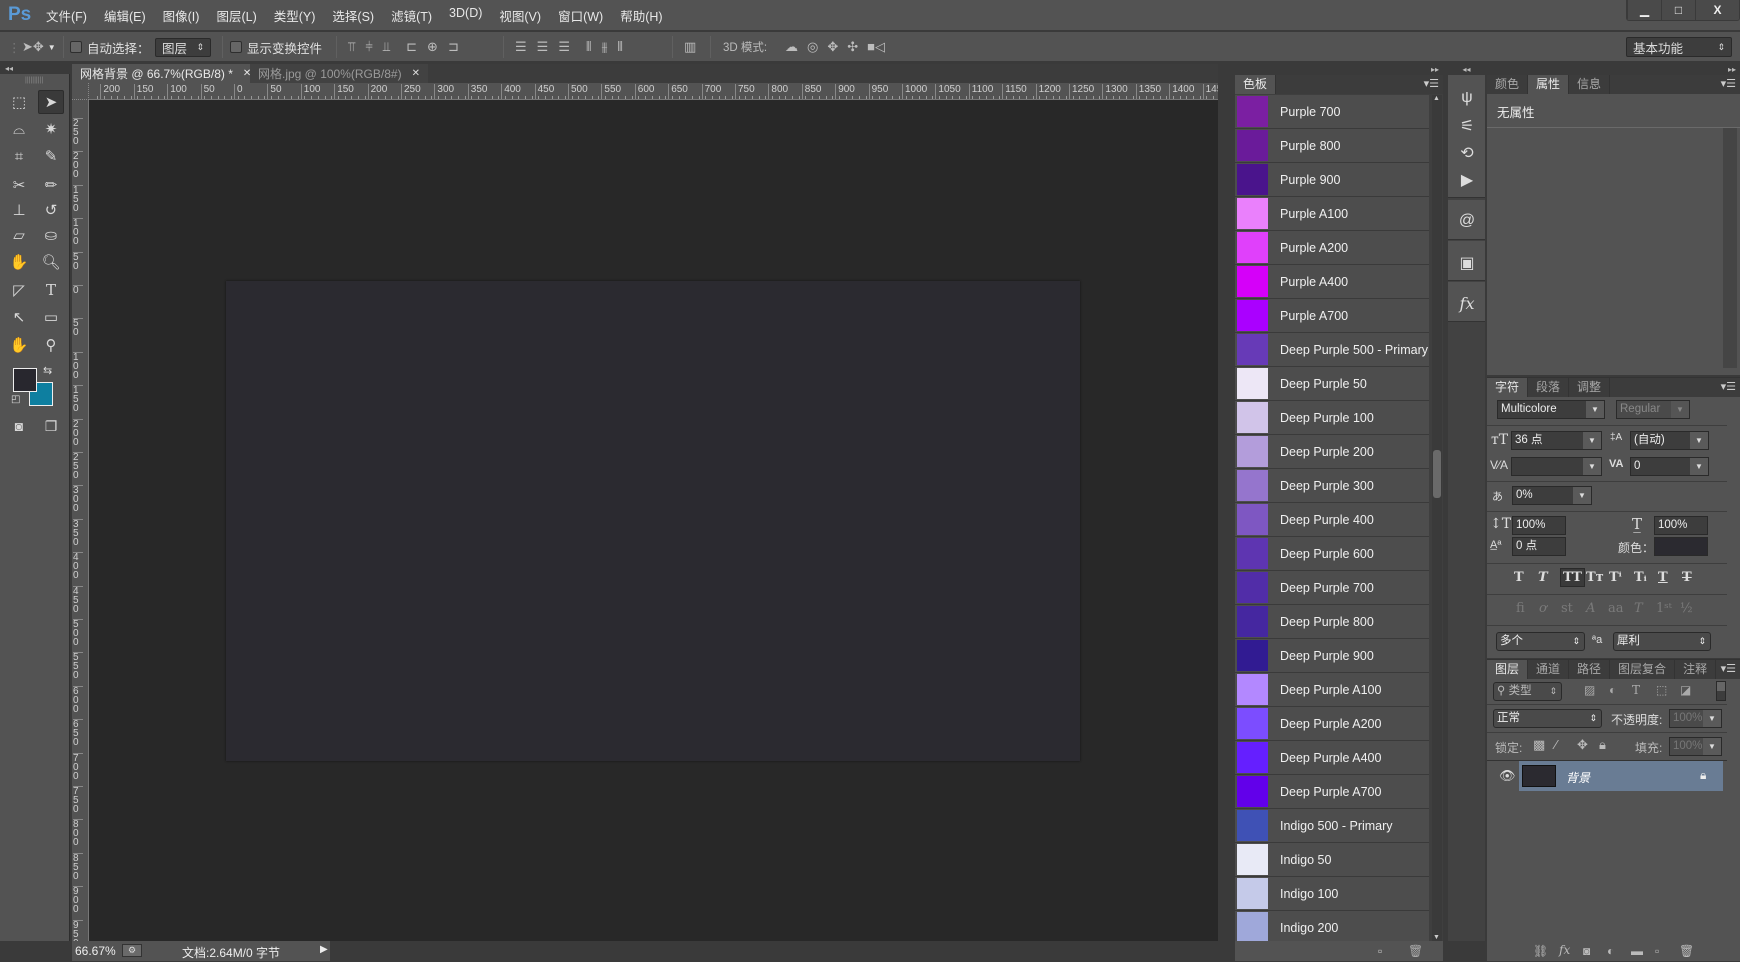  What do you see at coordinates (564, 47) in the screenshot?
I see `distribute-bottom-icon: ☰` at bounding box center [564, 47].